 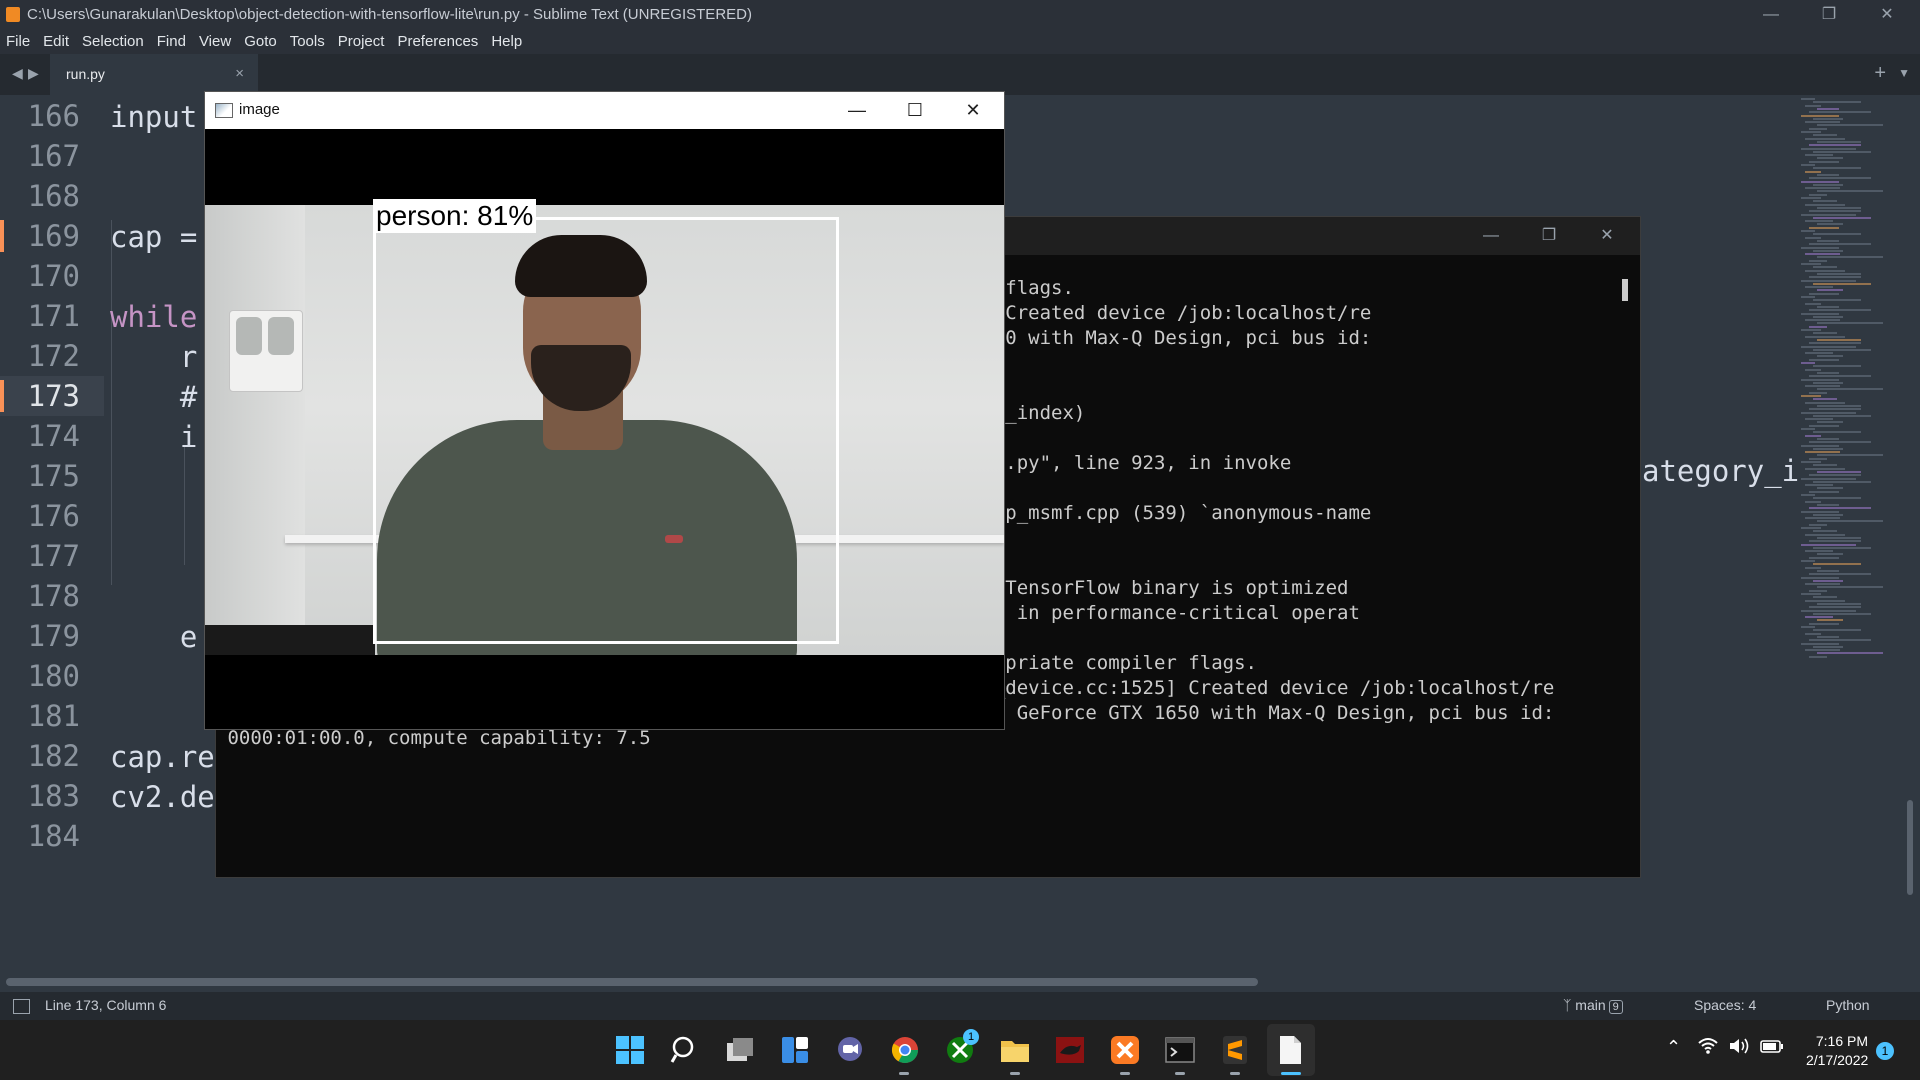 What do you see at coordinates (507, 39) in the screenshot?
I see `menu-help: Help` at bounding box center [507, 39].